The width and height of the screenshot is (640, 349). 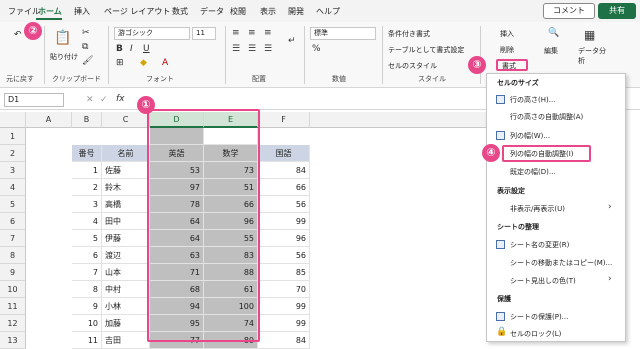 I want to click on header-cell-name: 名前, so click(x=126, y=153).